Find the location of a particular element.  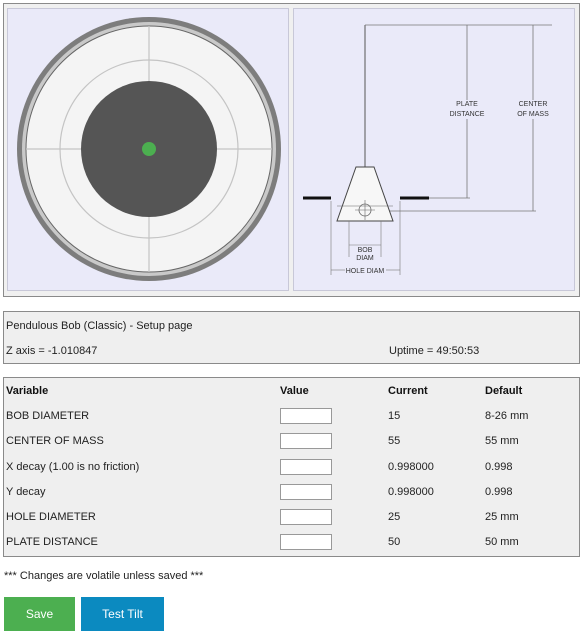

header-value: Value is located at coordinates (294, 391).